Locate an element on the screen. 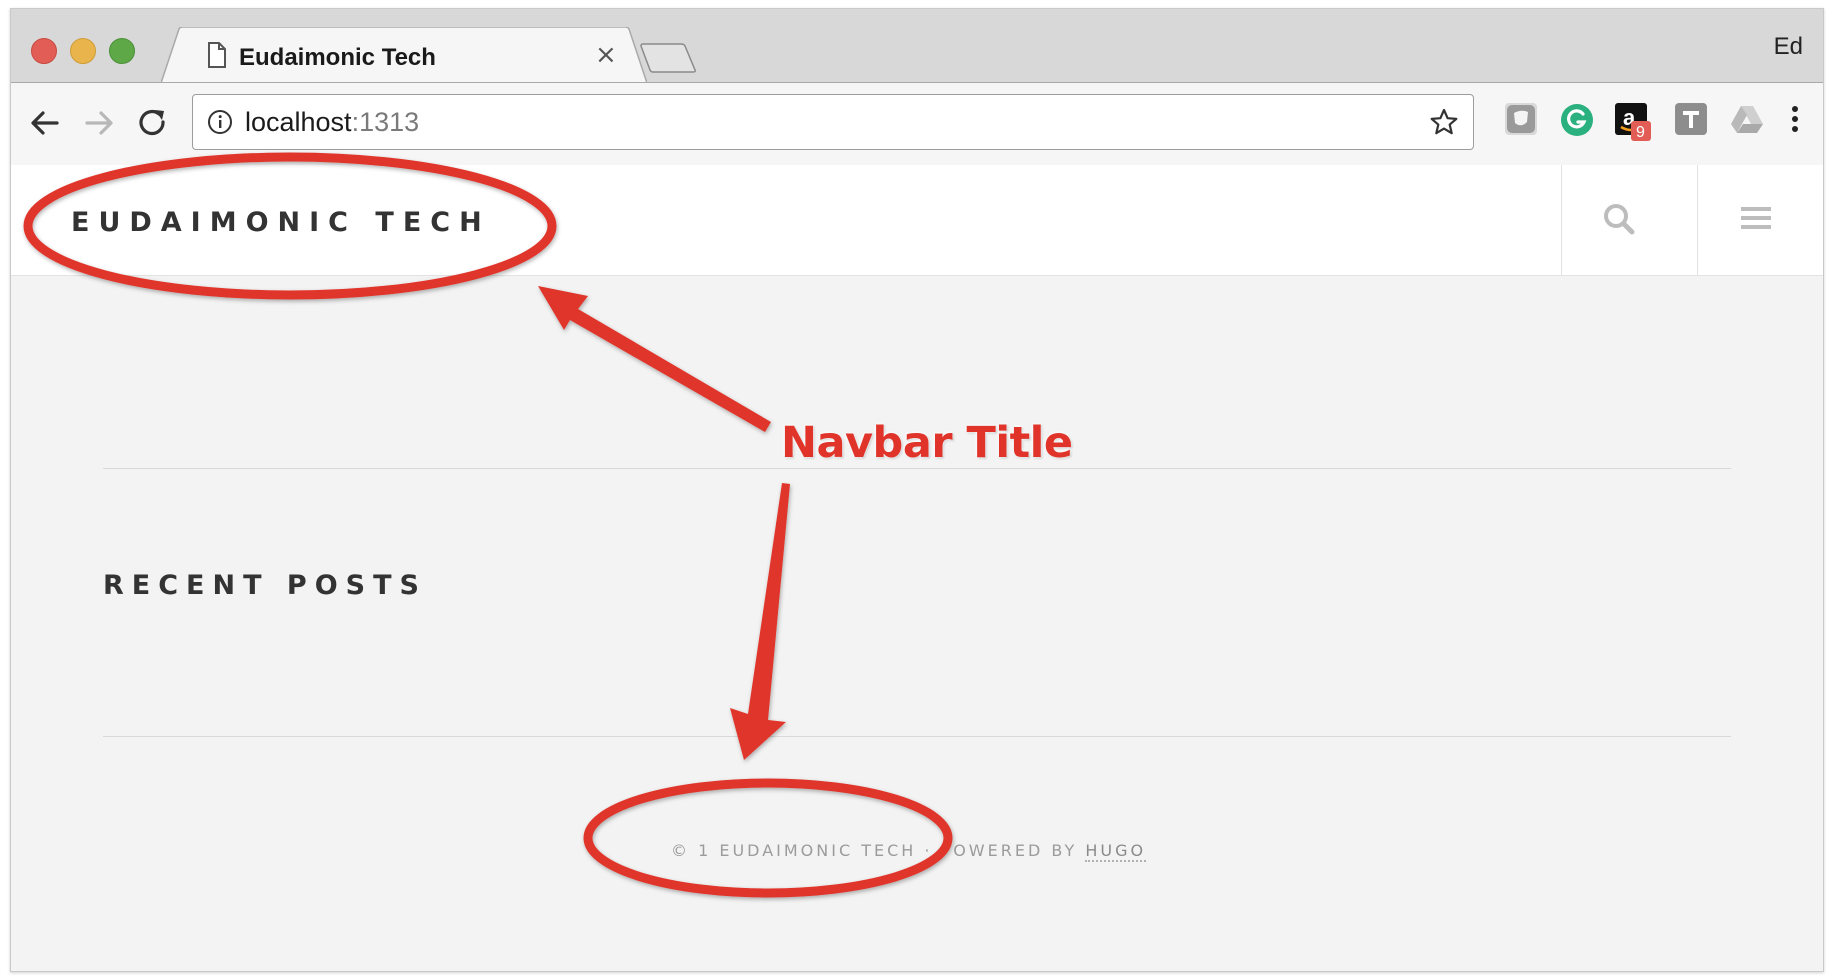  footer-copyright: © 1 EUDAIMONIC TECH · POWERED BY is located at coordinates (878, 850).